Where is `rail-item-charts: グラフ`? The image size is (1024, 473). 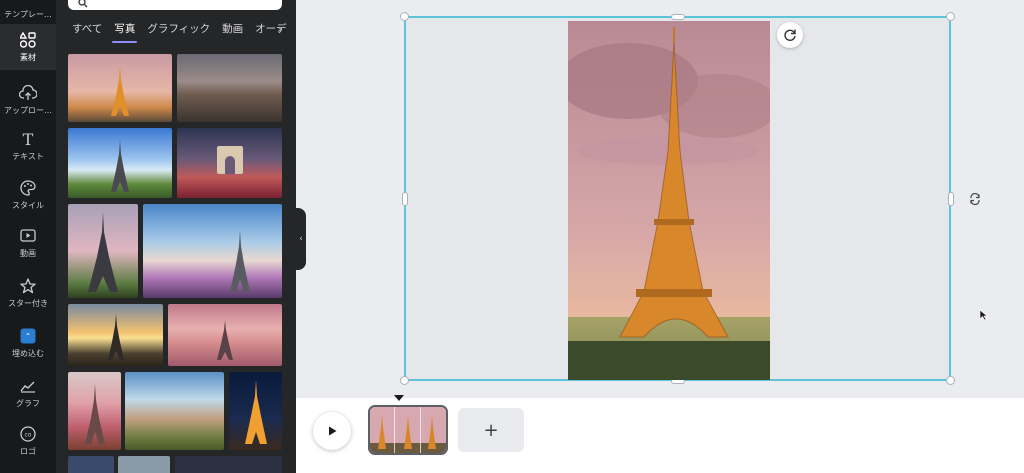 rail-item-charts: グラフ is located at coordinates (28, 393).